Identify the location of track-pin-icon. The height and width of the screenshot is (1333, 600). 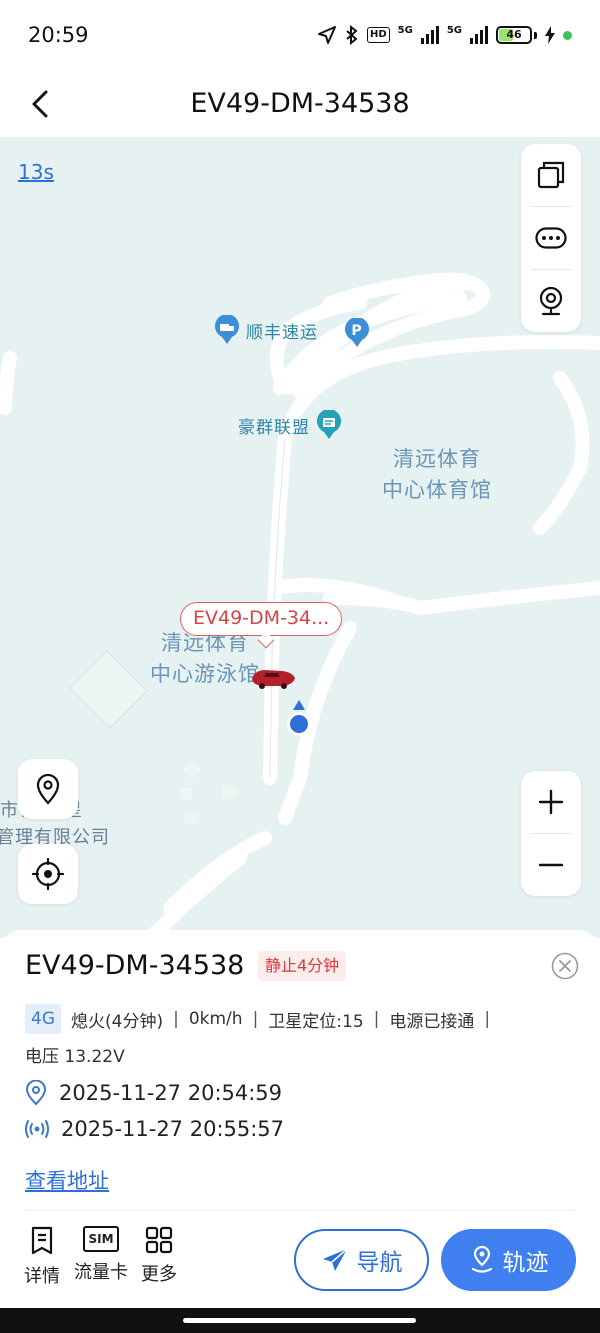
(481, 1259).